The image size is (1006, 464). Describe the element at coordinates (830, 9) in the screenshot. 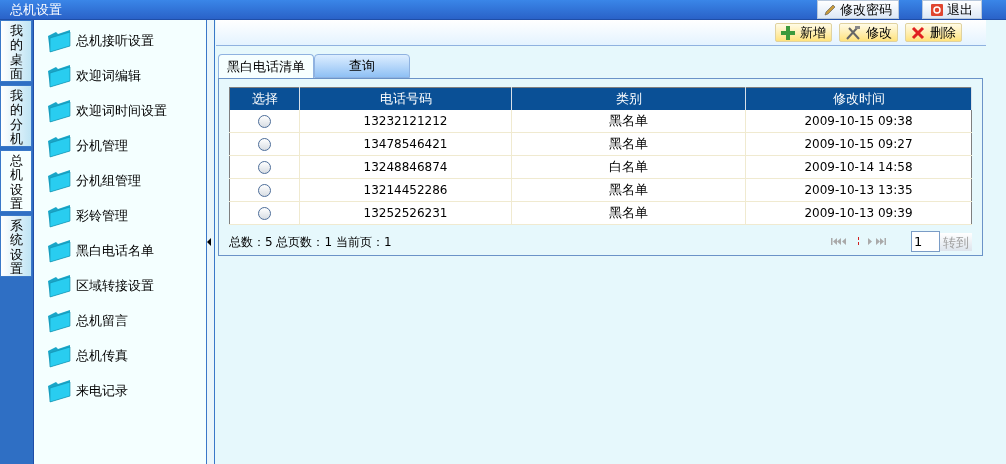

I see `pencil-icon` at that location.